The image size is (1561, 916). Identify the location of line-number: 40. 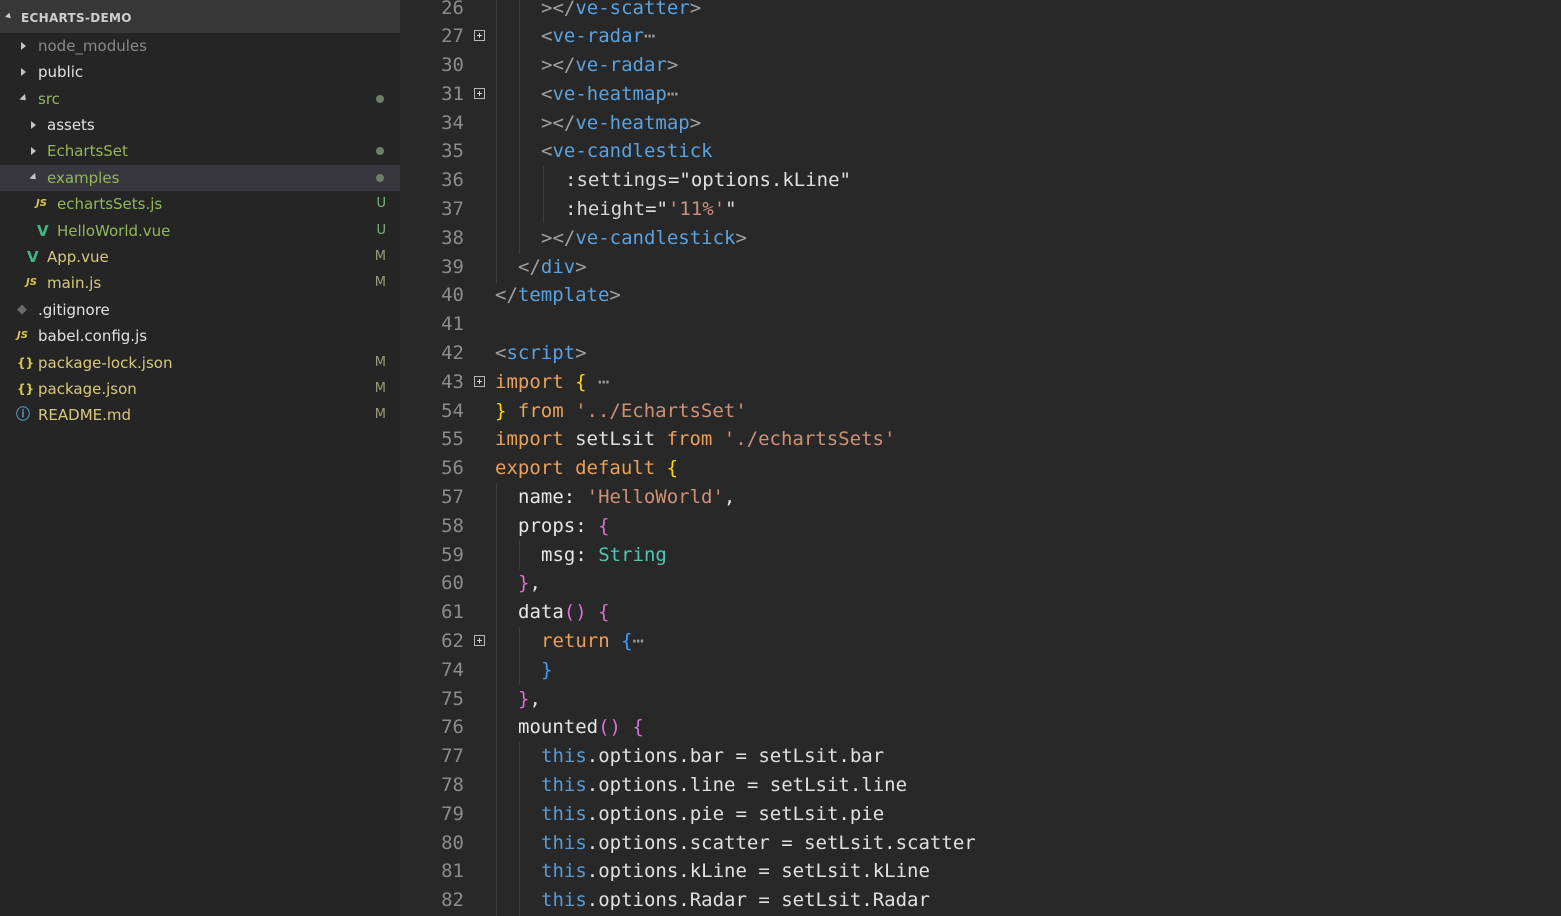
(452, 295).